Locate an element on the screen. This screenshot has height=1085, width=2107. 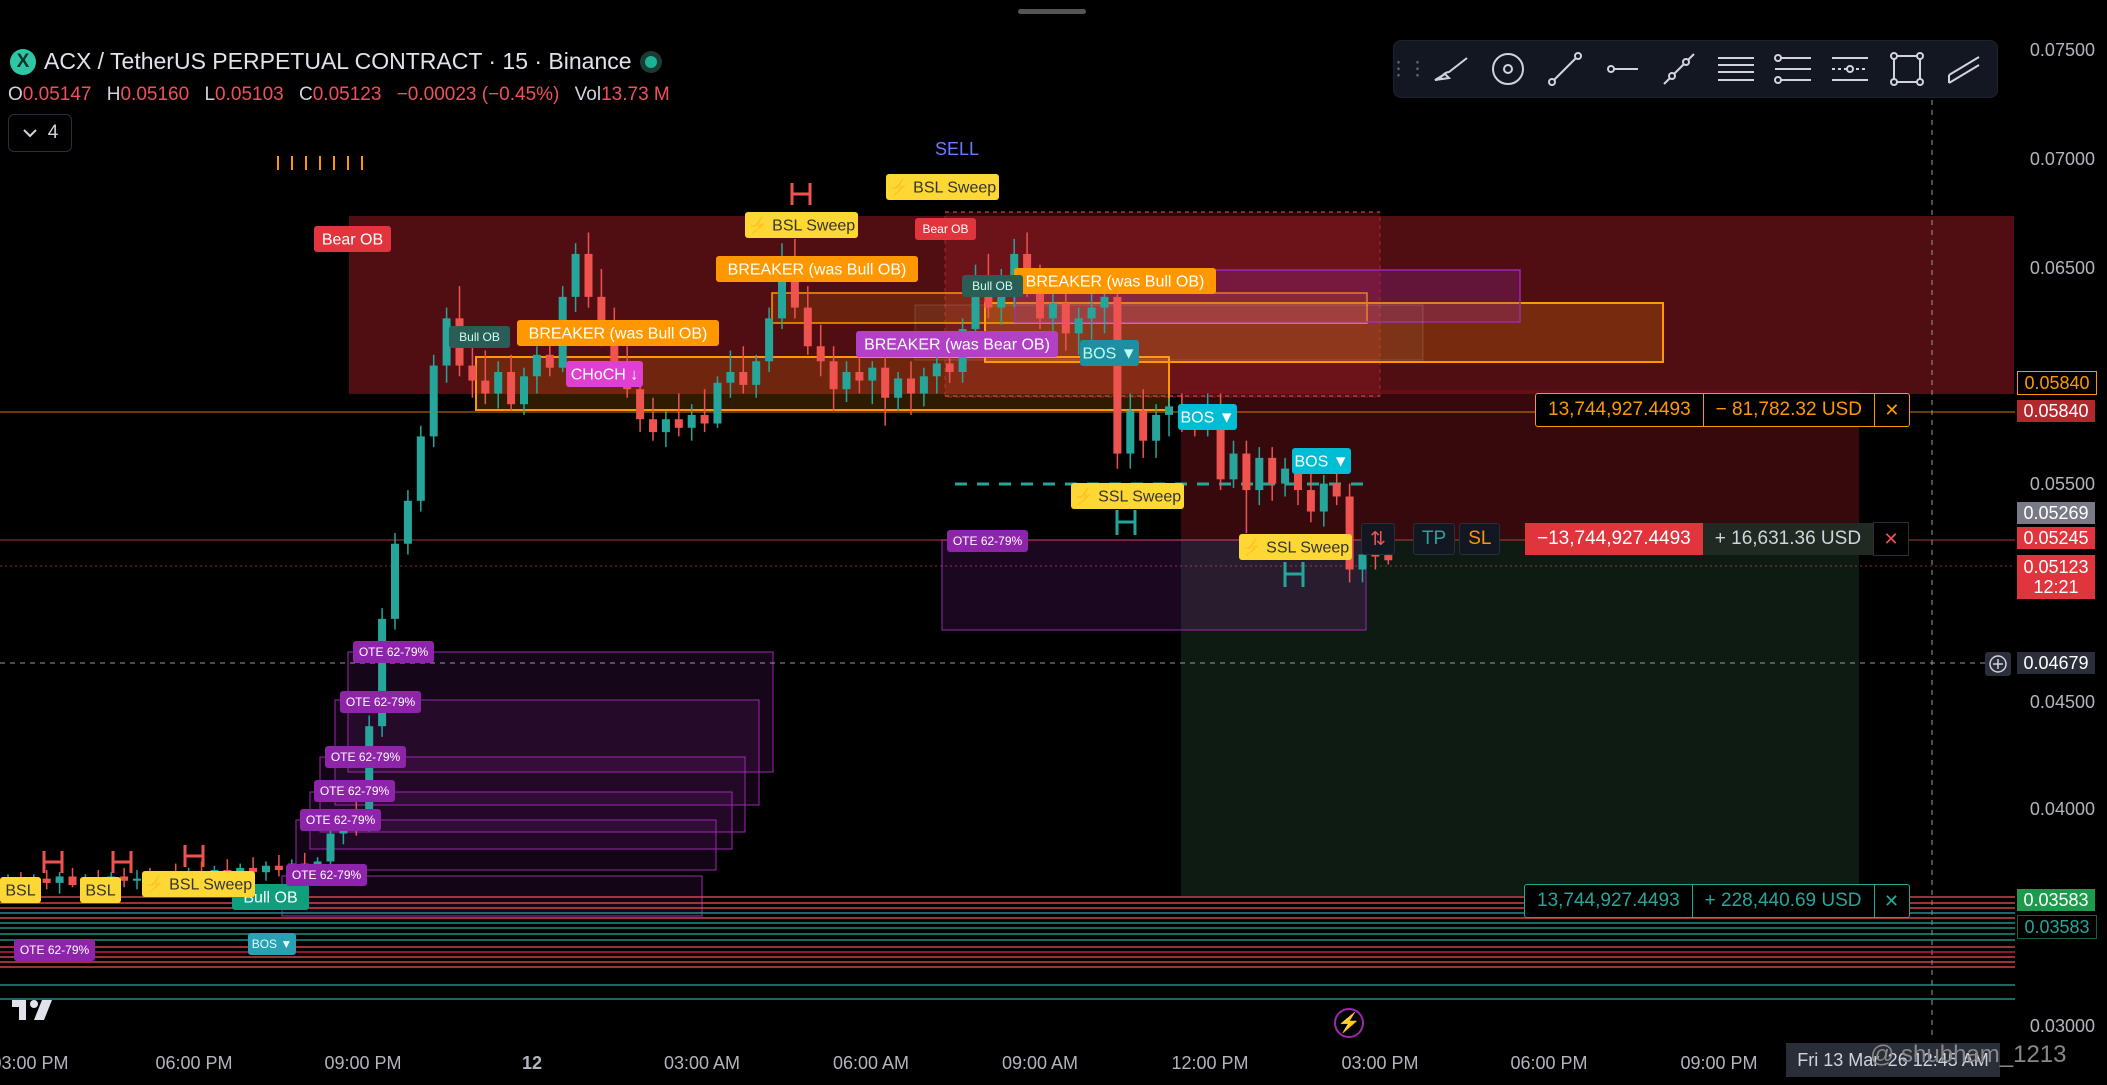
brush-icon is located at coordinates (1450, 69).